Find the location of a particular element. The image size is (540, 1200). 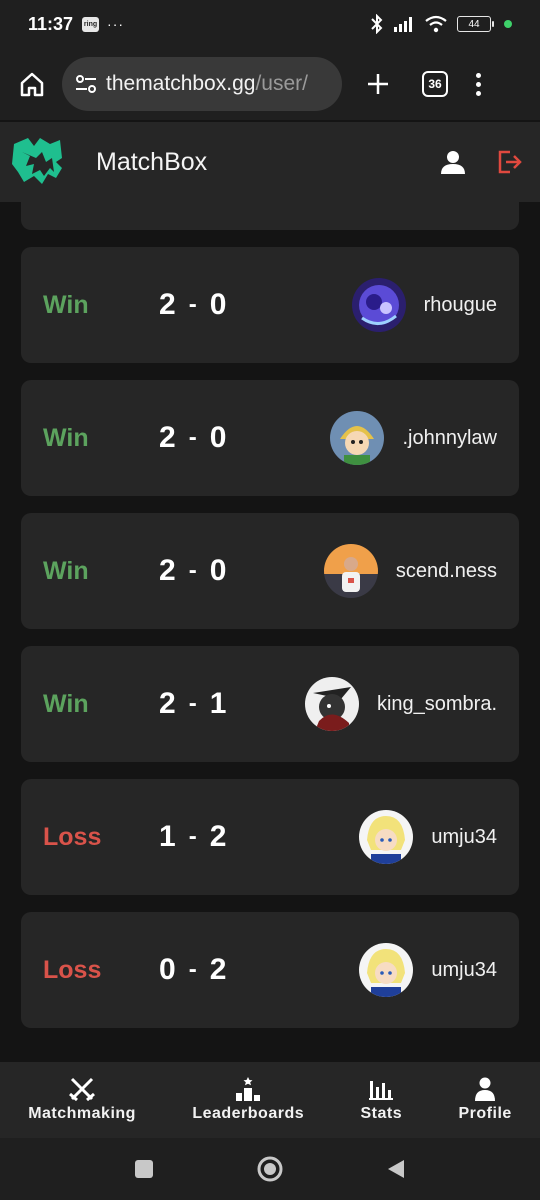

status-icons: 44 is located at coordinates (441, 24).